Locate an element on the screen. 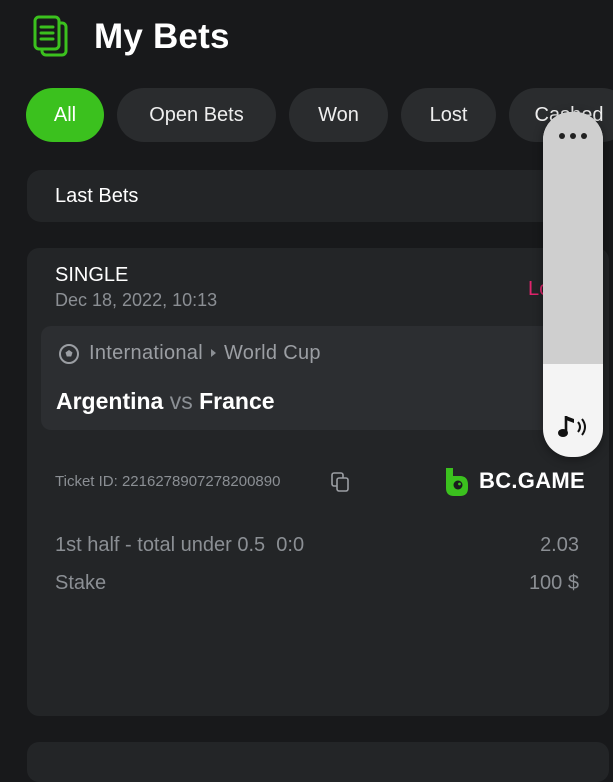  page-title: My Bets is located at coordinates (162, 36).